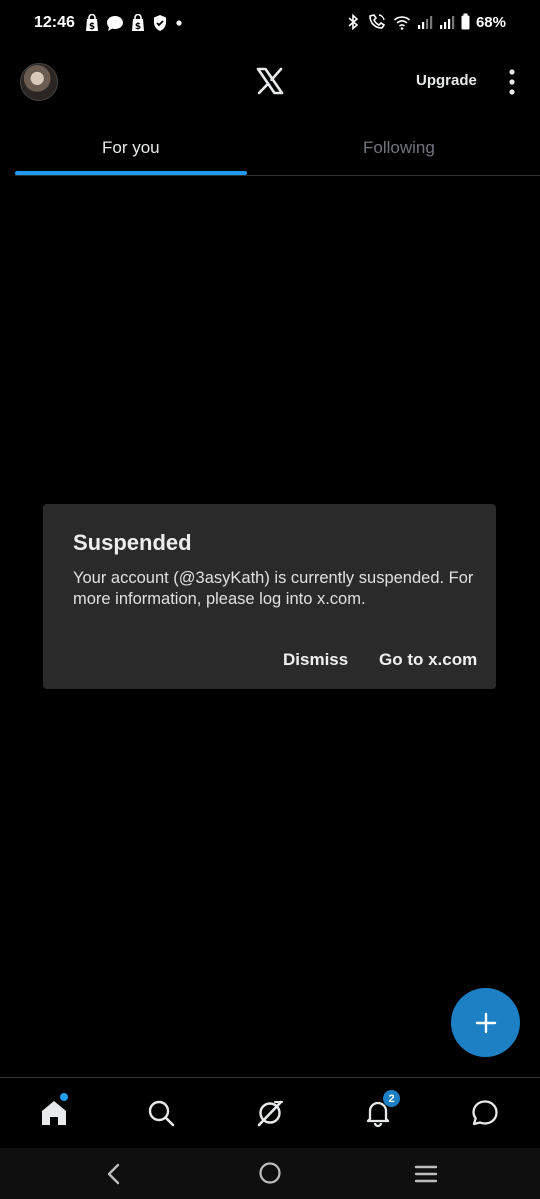 The image size is (540, 1199). I want to click on home-icon, so click(54, 1113).